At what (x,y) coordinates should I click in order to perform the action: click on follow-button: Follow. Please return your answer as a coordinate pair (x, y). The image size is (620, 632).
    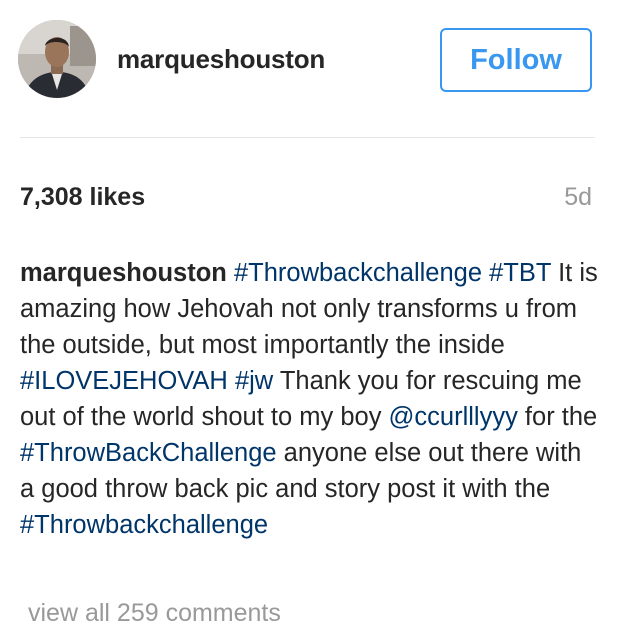
    Looking at the image, I should click on (516, 60).